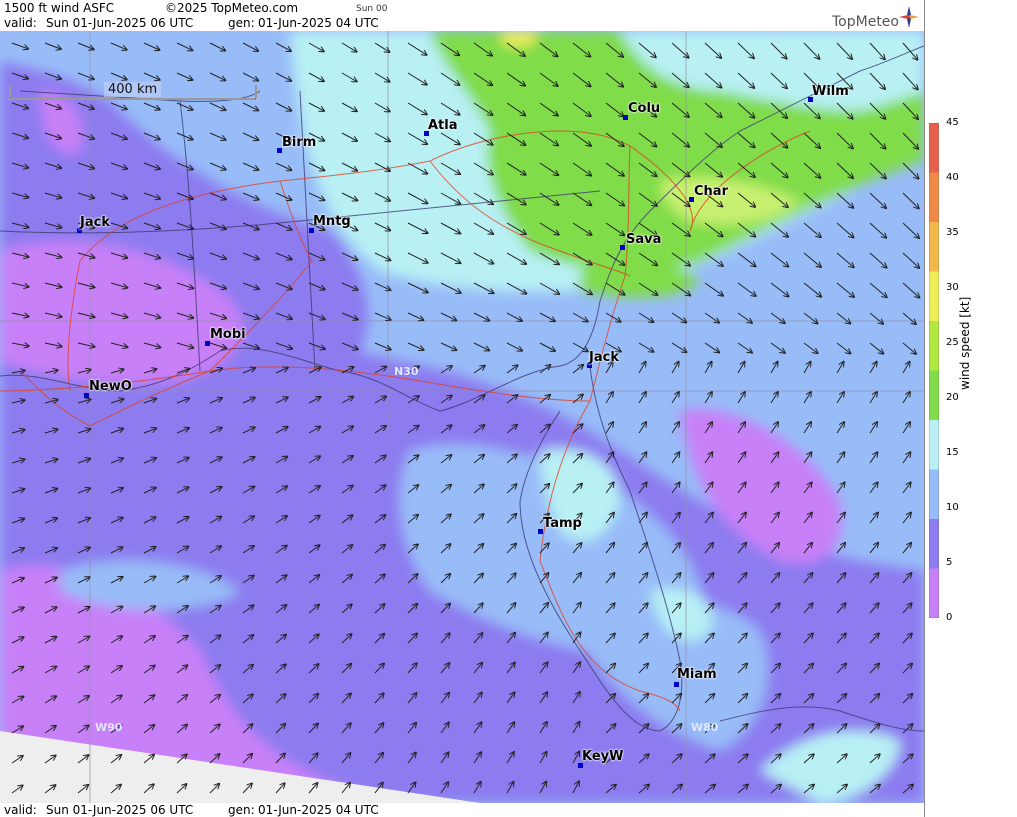 The image size is (1017, 817). Describe the element at coordinates (241, 23) in the screenshot. I see `gen-label: gen:` at that location.